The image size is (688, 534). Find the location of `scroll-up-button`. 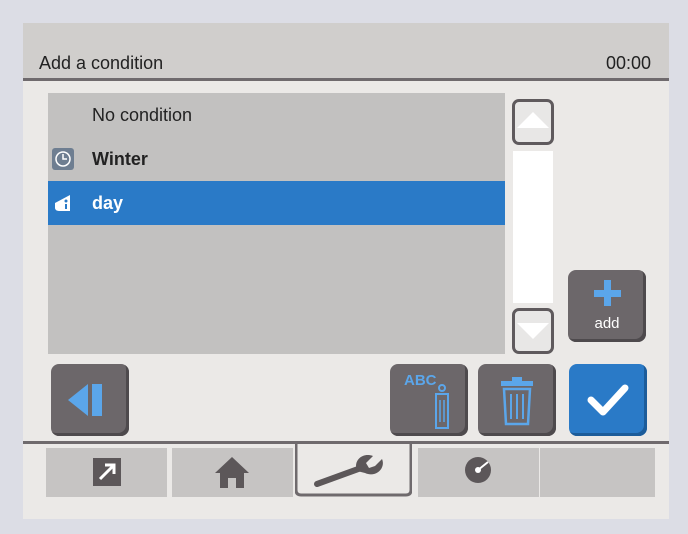

scroll-up-button is located at coordinates (533, 122).